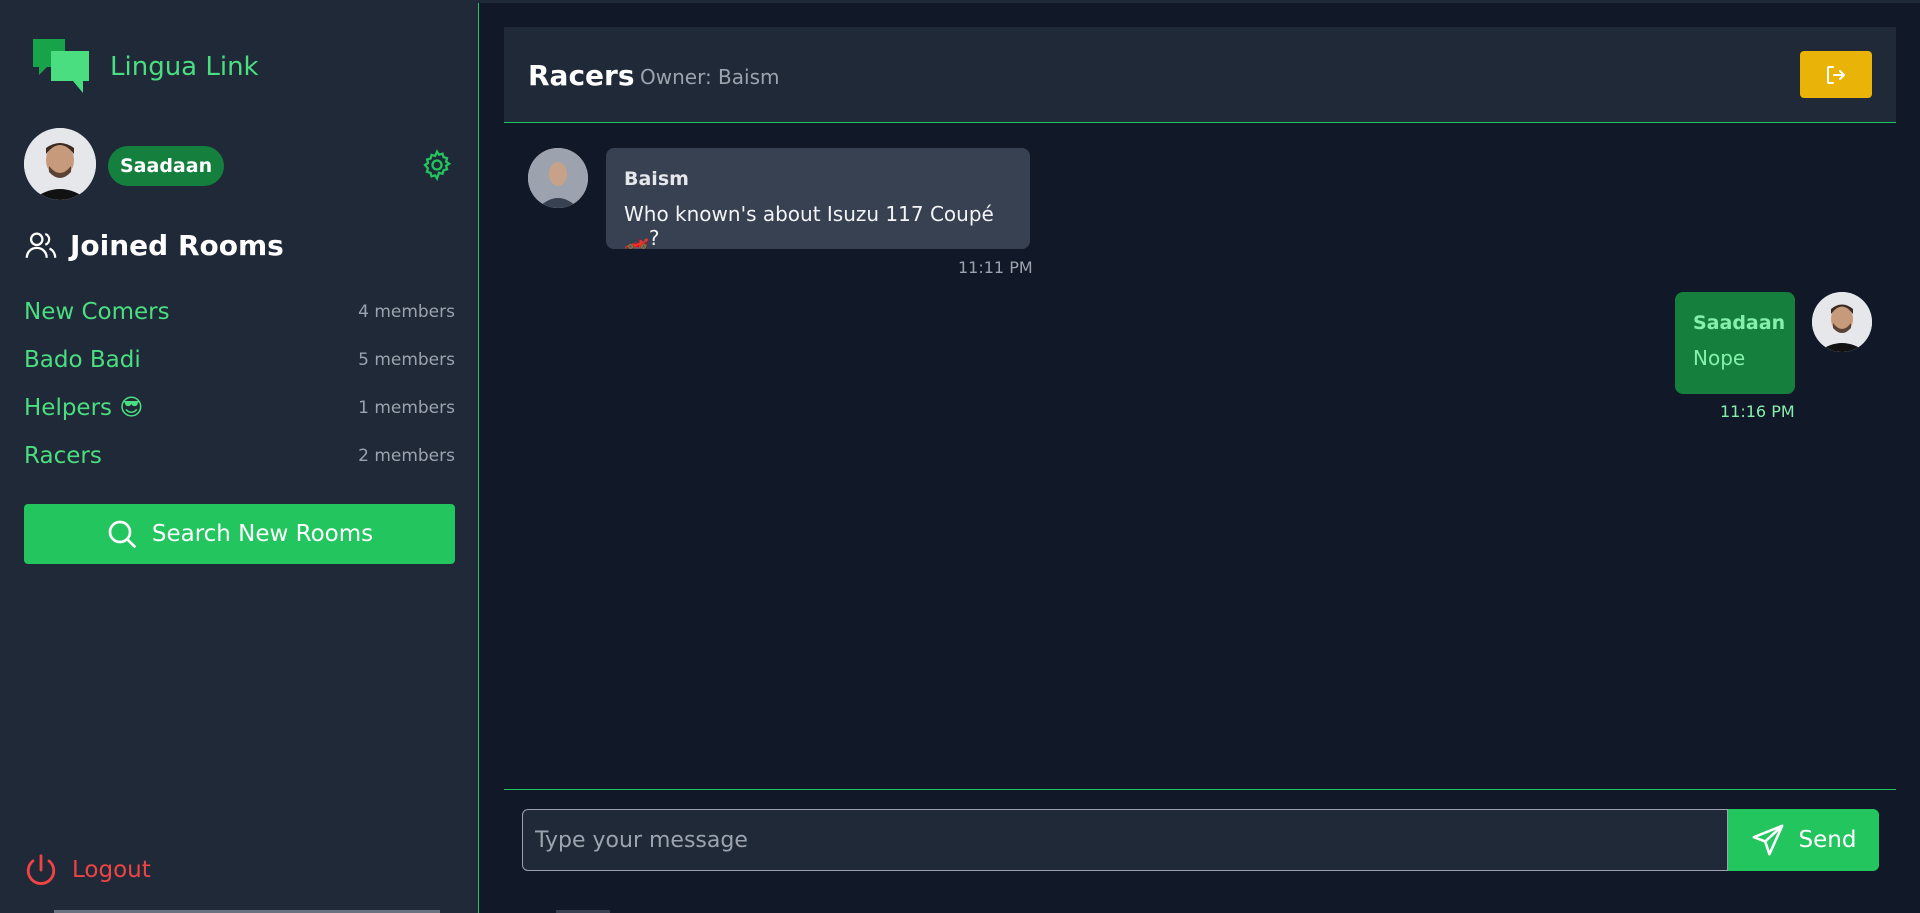 The width and height of the screenshot is (1920, 913). Describe the element at coordinates (406, 312) in the screenshot. I see `room-member-count: 4 members` at that location.